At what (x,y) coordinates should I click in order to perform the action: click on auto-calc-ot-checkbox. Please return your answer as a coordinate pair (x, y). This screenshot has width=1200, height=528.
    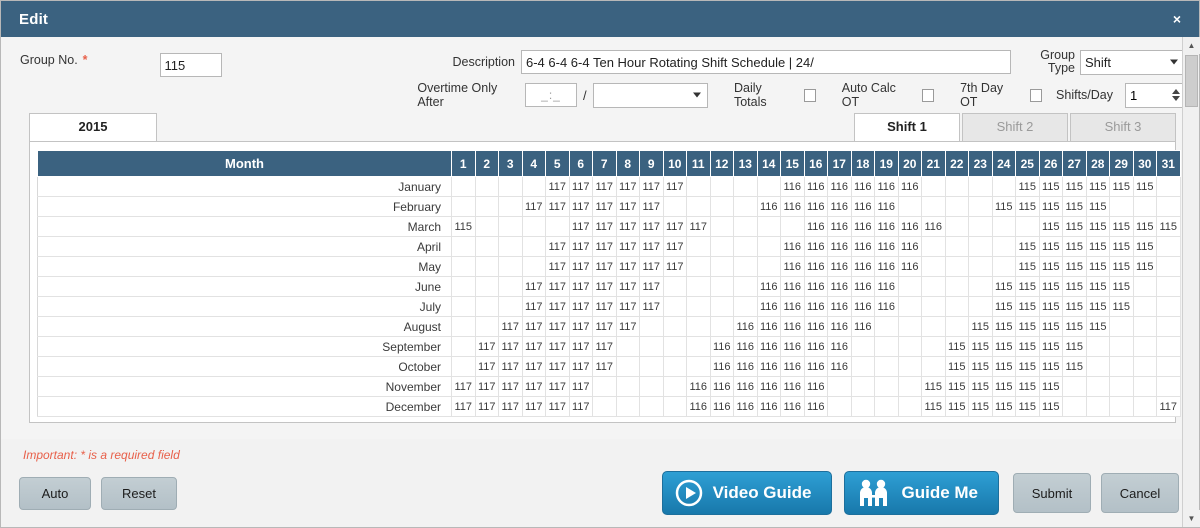
    Looking at the image, I should click on (928, 95).